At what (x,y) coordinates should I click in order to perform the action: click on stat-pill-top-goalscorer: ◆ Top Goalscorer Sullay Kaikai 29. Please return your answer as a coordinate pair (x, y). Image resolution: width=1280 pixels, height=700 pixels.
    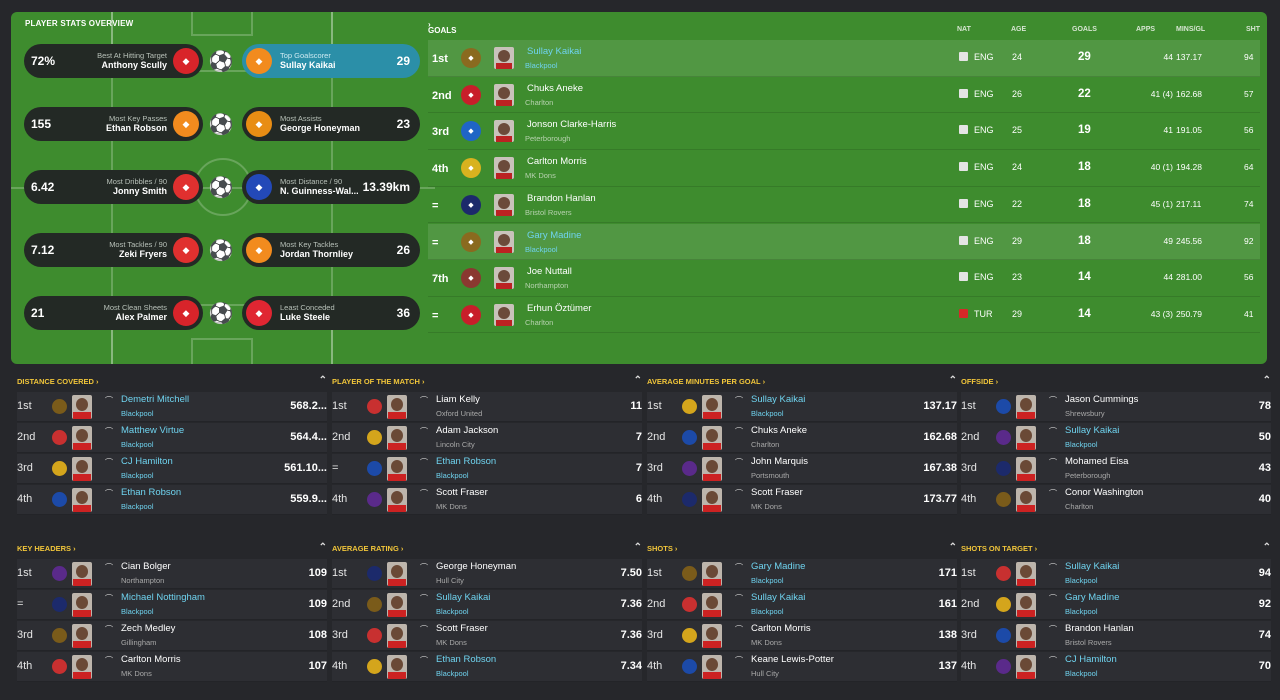
    Looking at the image, I should click on (331, 61).